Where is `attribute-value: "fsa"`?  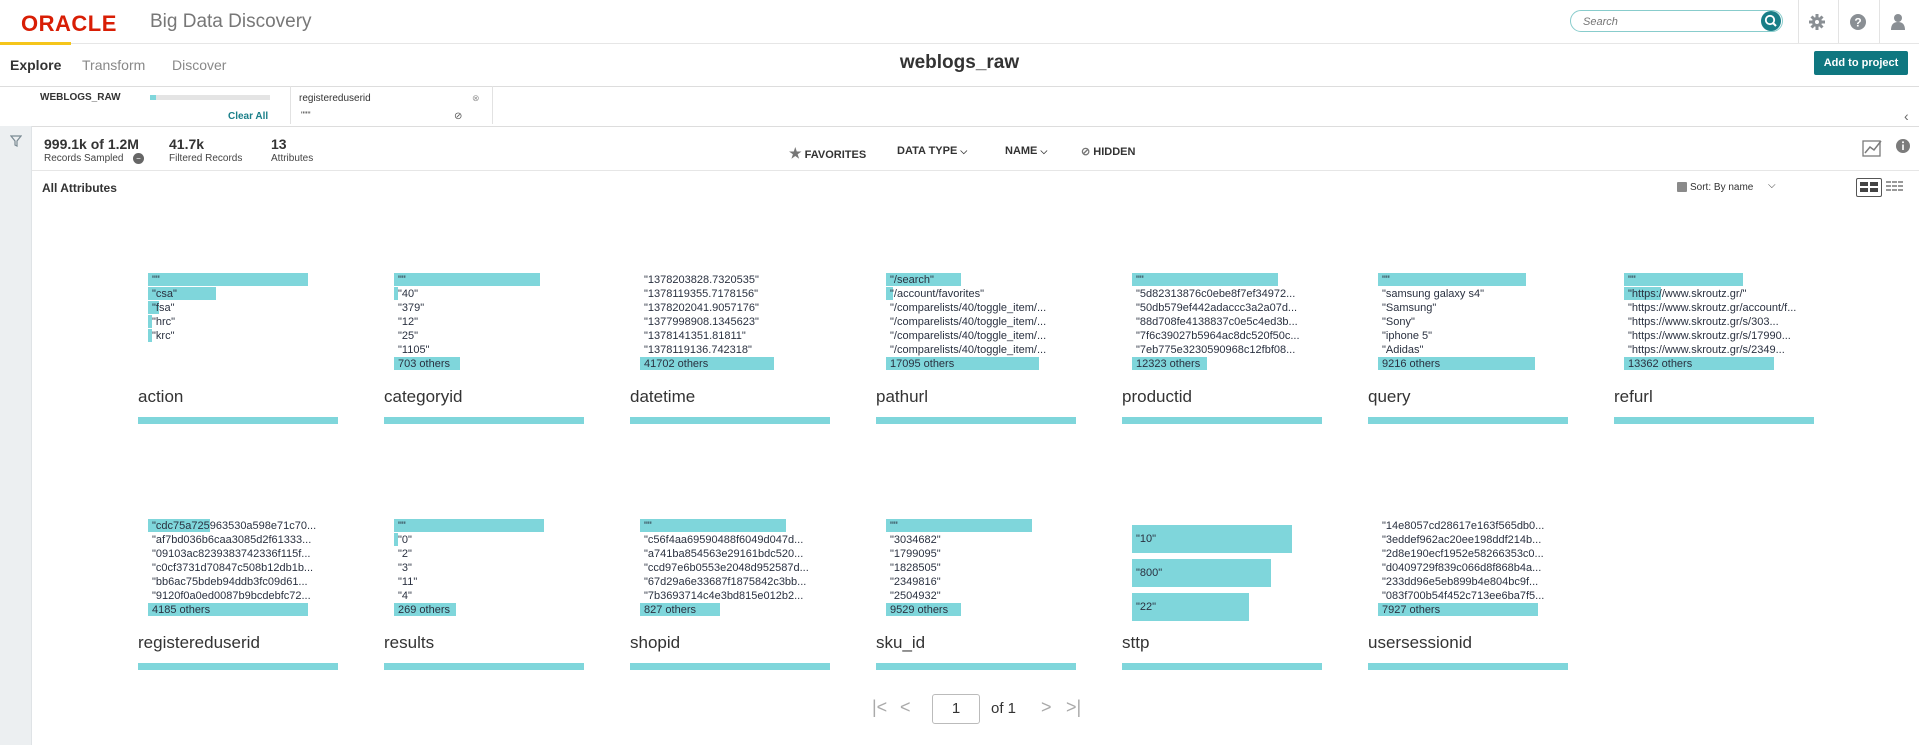 attribute-value: "fsa" is located at coordinates (239, 308).